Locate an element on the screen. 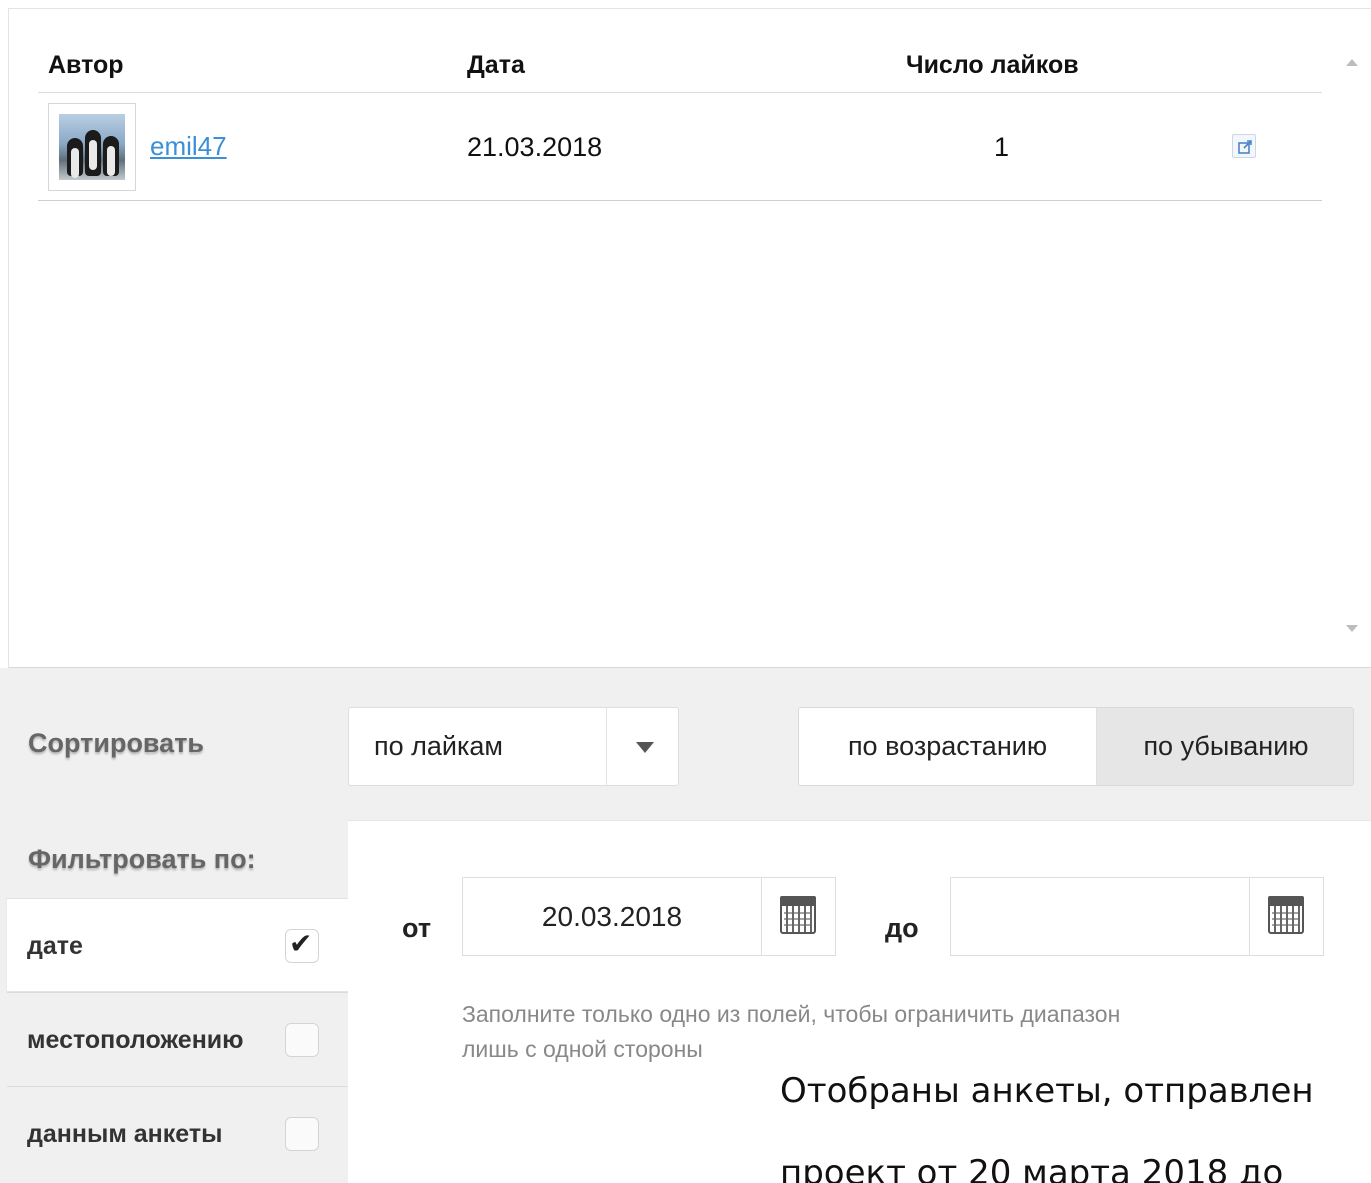  penguins-avatar-icon is located at coordinates (92, 147).